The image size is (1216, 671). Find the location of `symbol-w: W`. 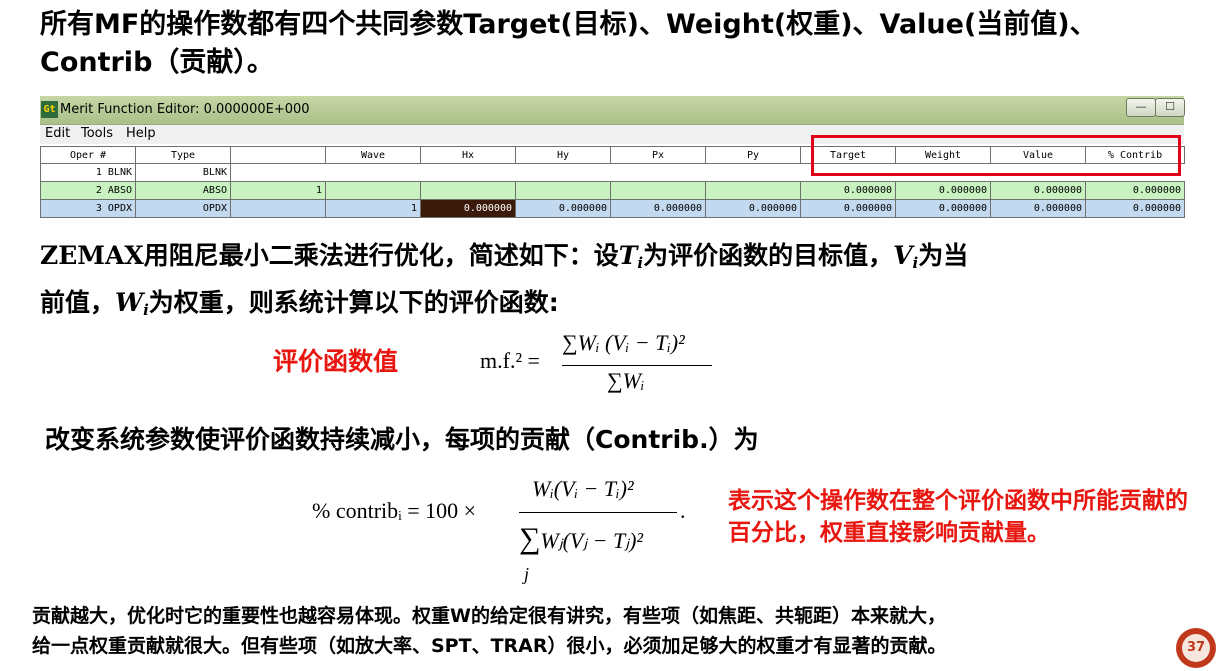

symbol-w: W is located at coordinates (129, 302).